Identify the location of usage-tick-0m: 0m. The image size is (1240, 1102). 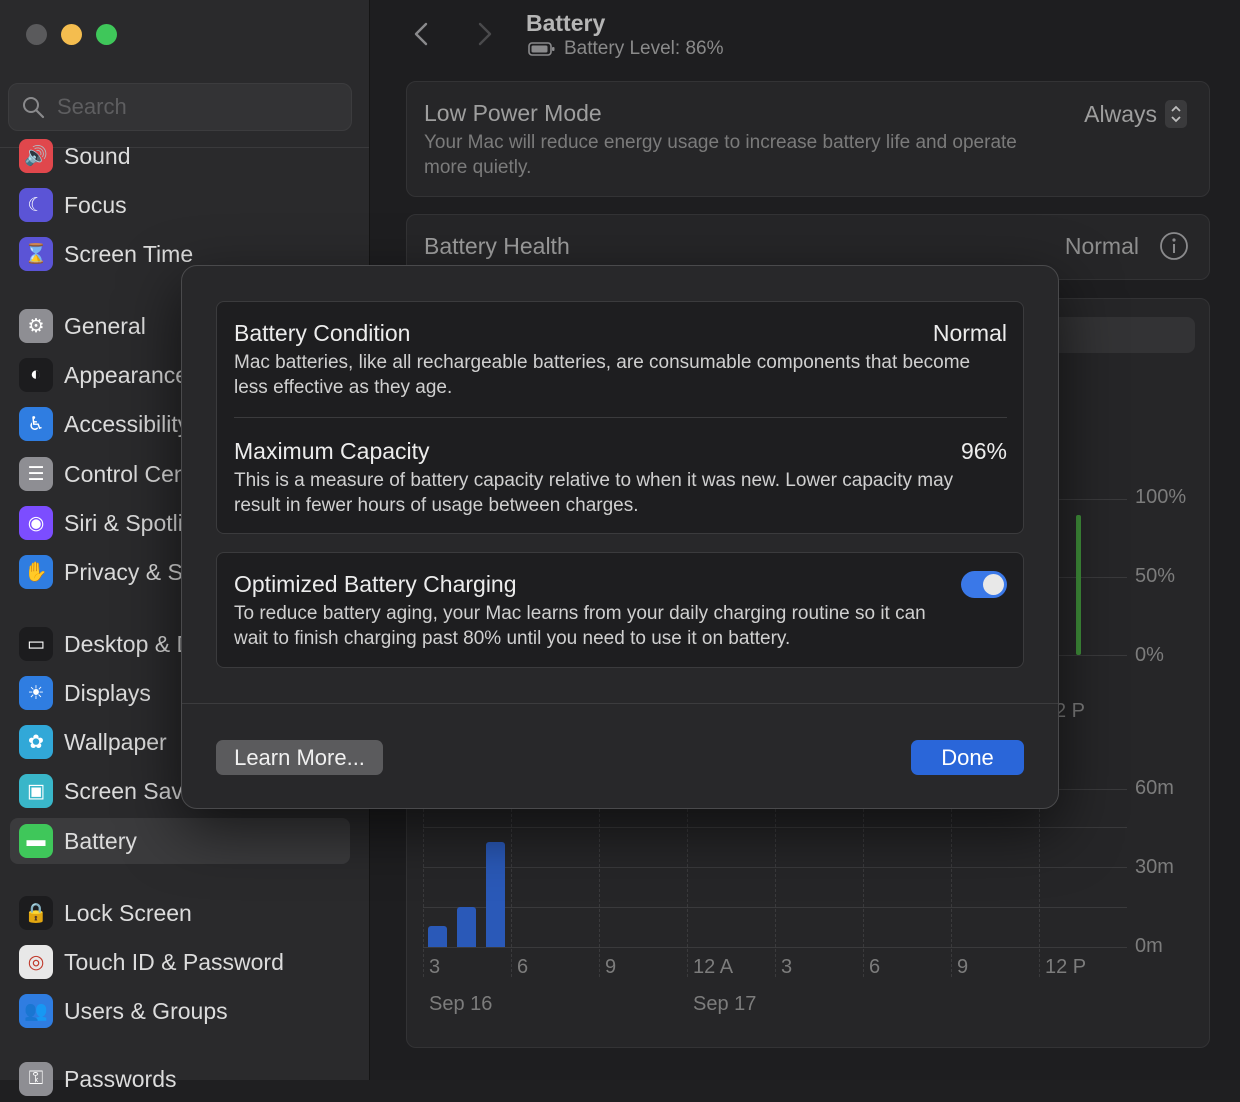
(1149, 946).